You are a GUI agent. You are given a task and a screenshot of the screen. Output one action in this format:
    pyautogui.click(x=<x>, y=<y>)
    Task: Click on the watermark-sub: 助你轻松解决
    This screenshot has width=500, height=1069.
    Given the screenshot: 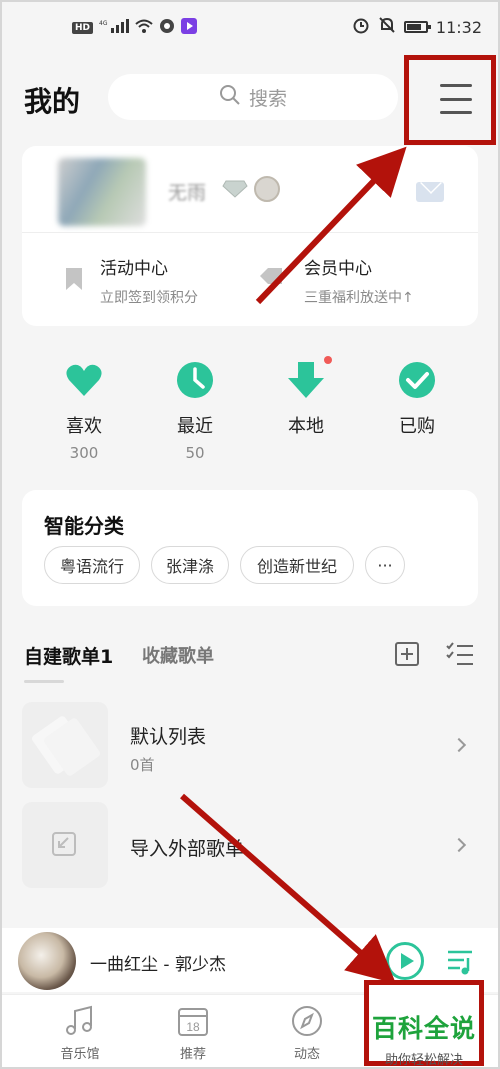 What is the action you would take?
    pyautogui.click(x=423, y=1060)
    